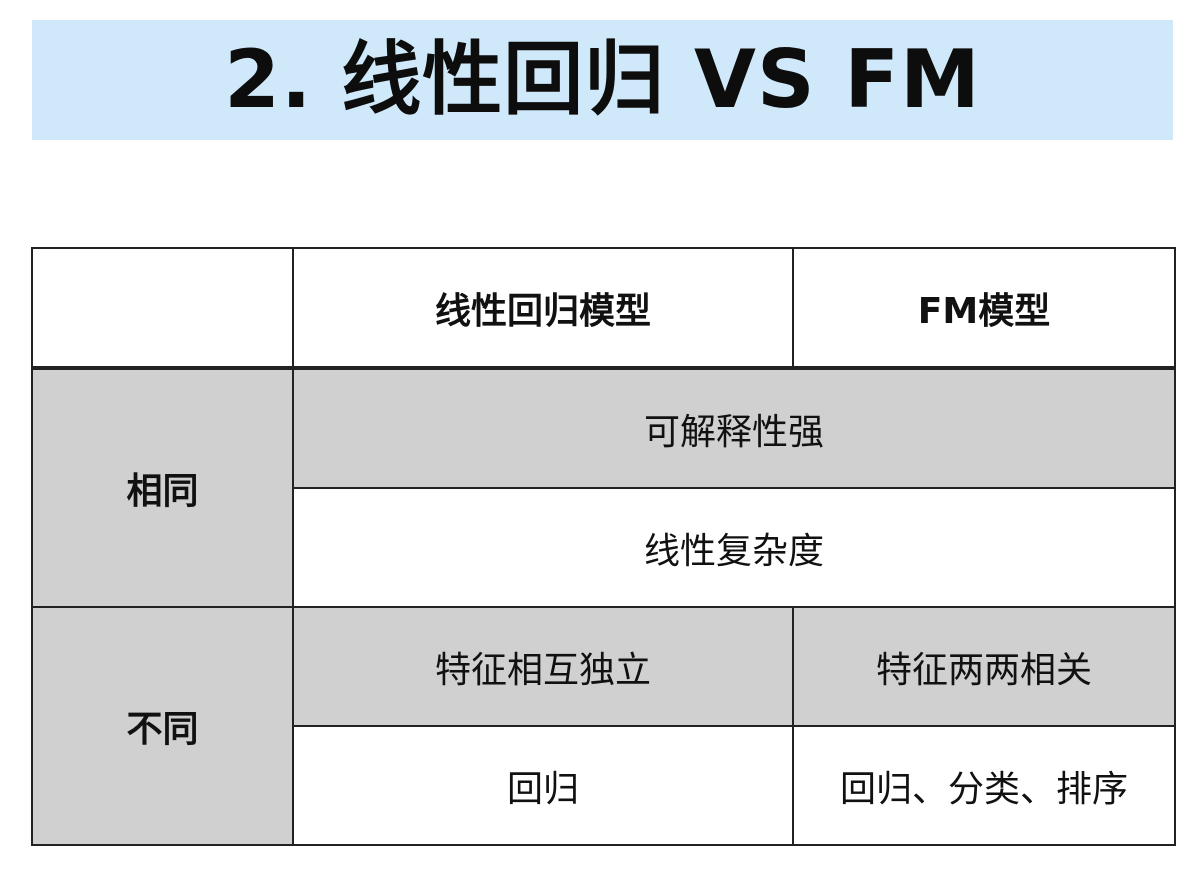  Describe the element at coordinates (162, 726) in the screenshot. I see `row-header-different: 不同` at that location.